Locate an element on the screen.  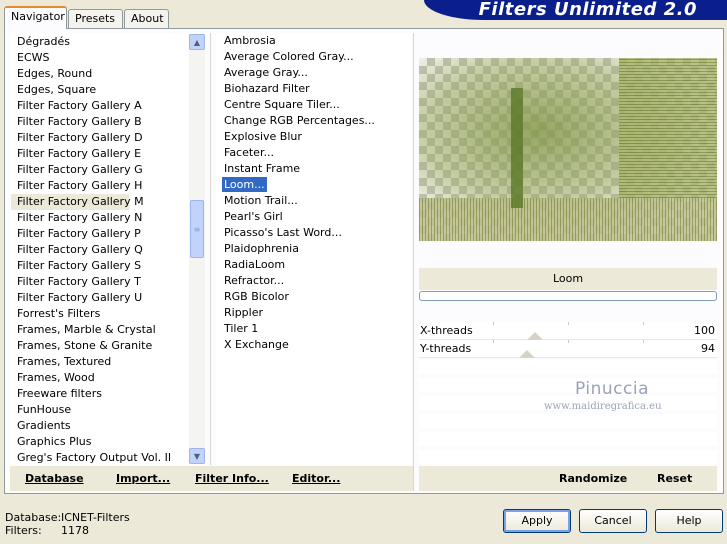
category-item: Filter Factory Gallery D is located at coordinates (107, 138).